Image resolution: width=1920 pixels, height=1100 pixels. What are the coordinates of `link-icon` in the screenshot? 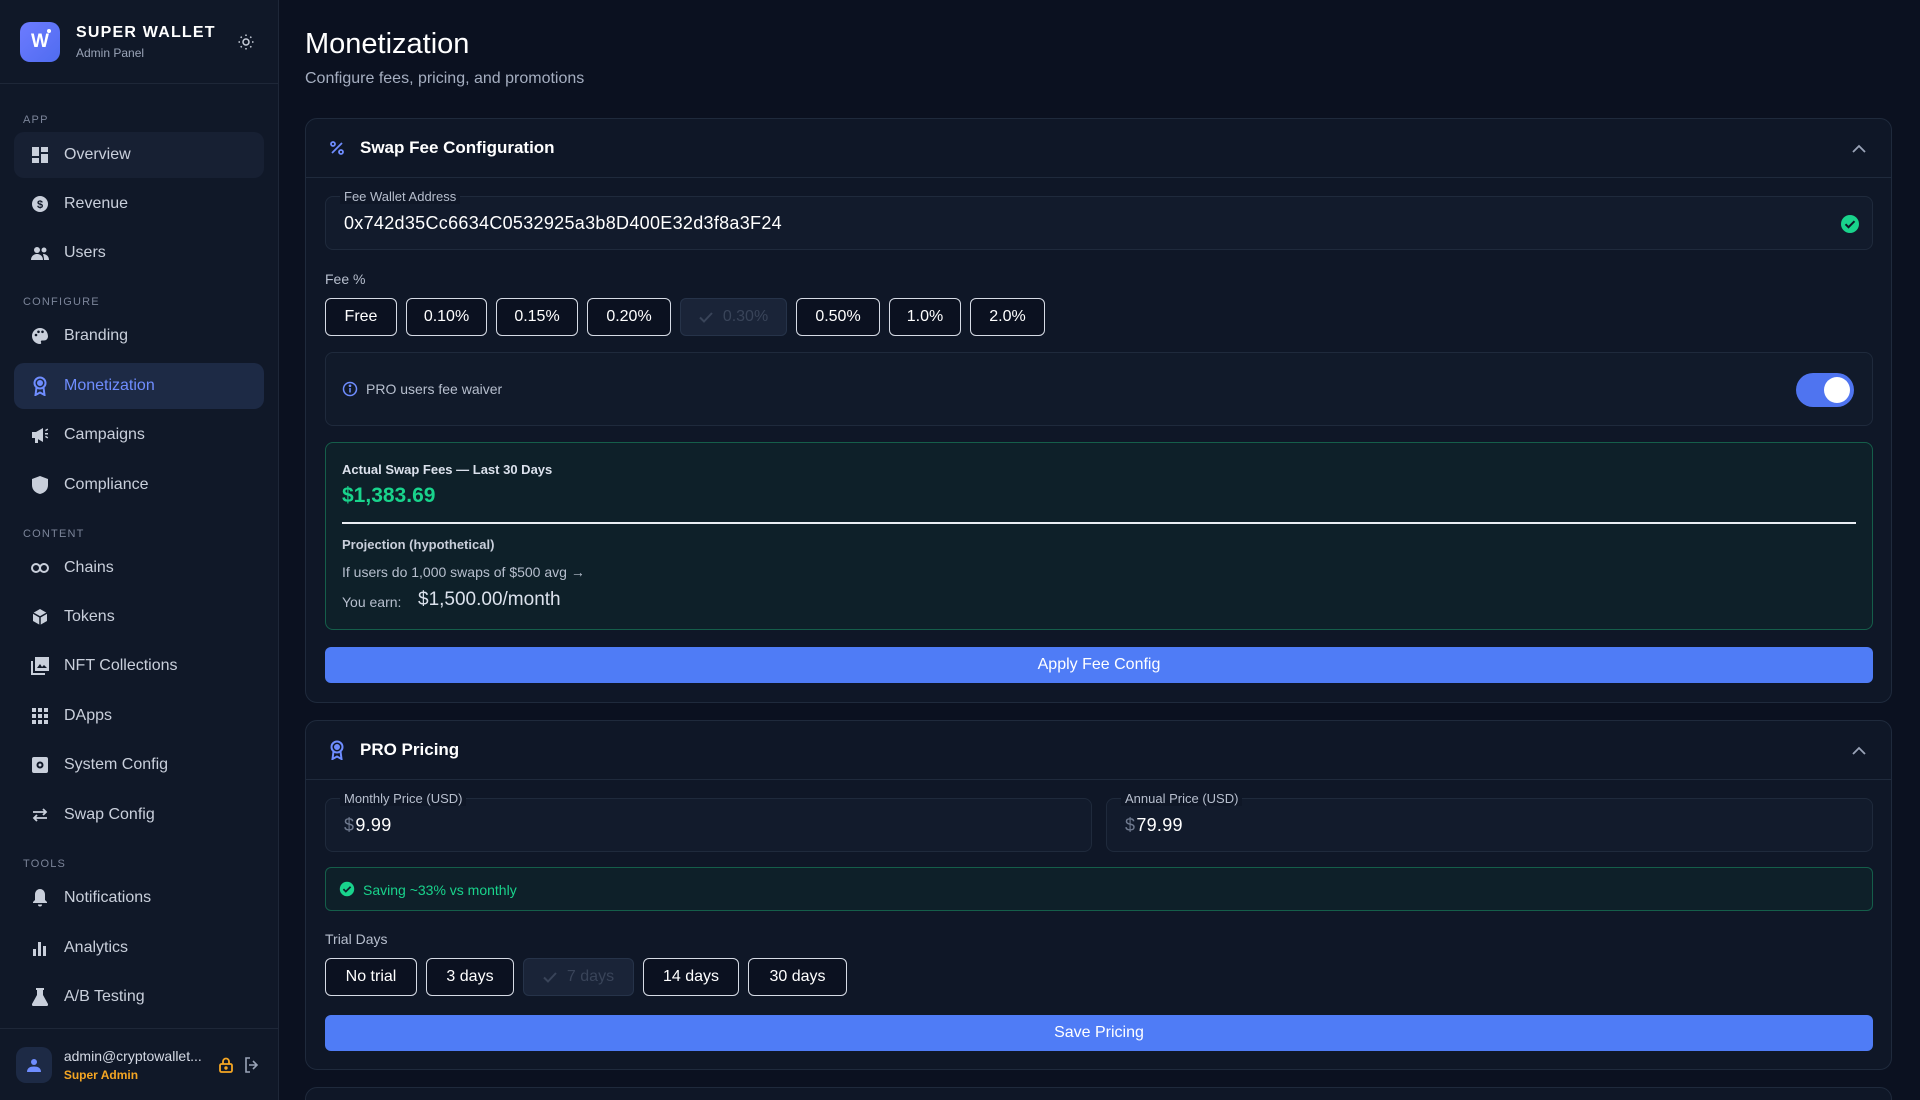 It's located at (40, 568).